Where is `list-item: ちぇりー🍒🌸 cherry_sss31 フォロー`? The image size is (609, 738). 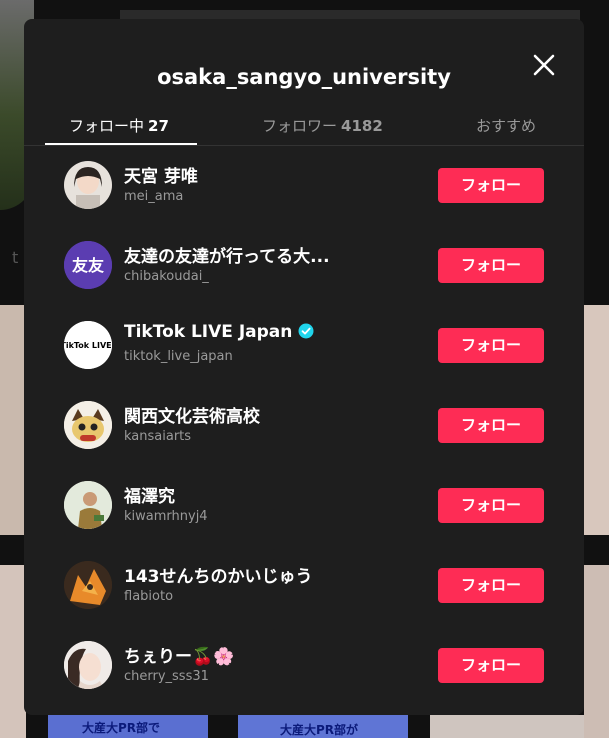
list-item: ちぇりー🍒🌸 cherry_sss31 フォロー is located at coordinates (304, 677).